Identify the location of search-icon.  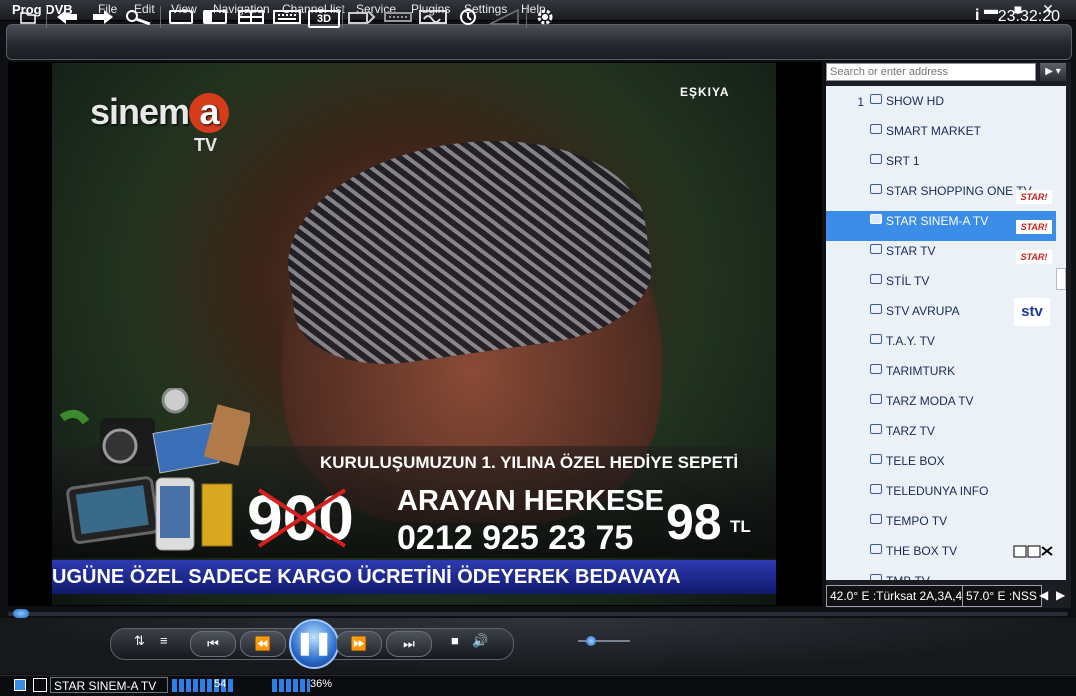
(139, 17).